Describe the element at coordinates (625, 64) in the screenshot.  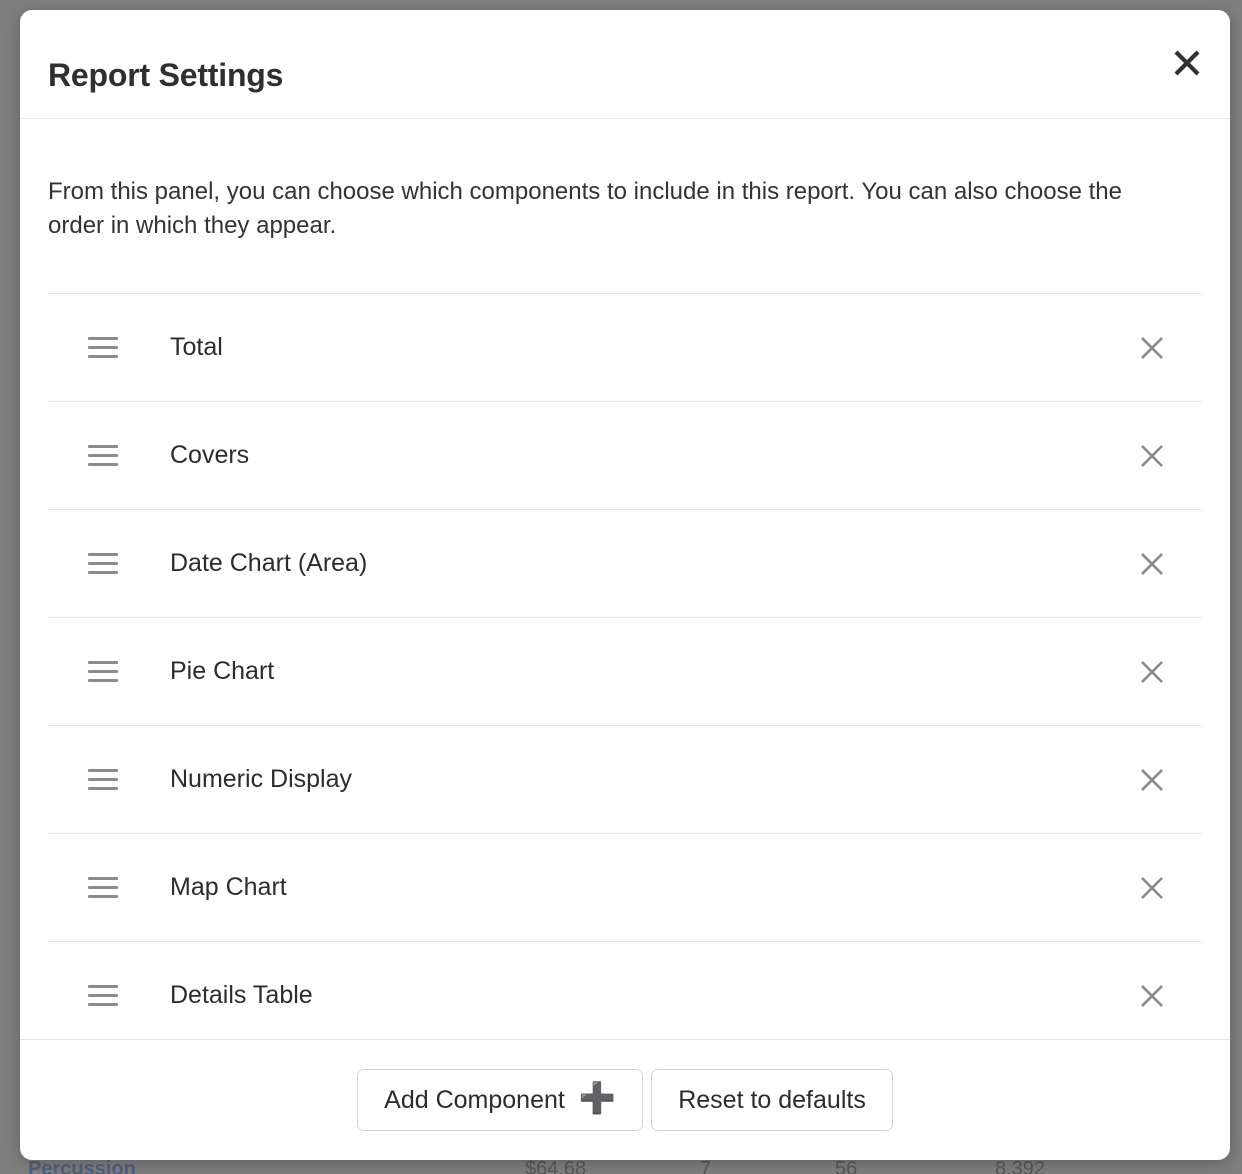
I see `dialog-header: Report Settings` at that location.